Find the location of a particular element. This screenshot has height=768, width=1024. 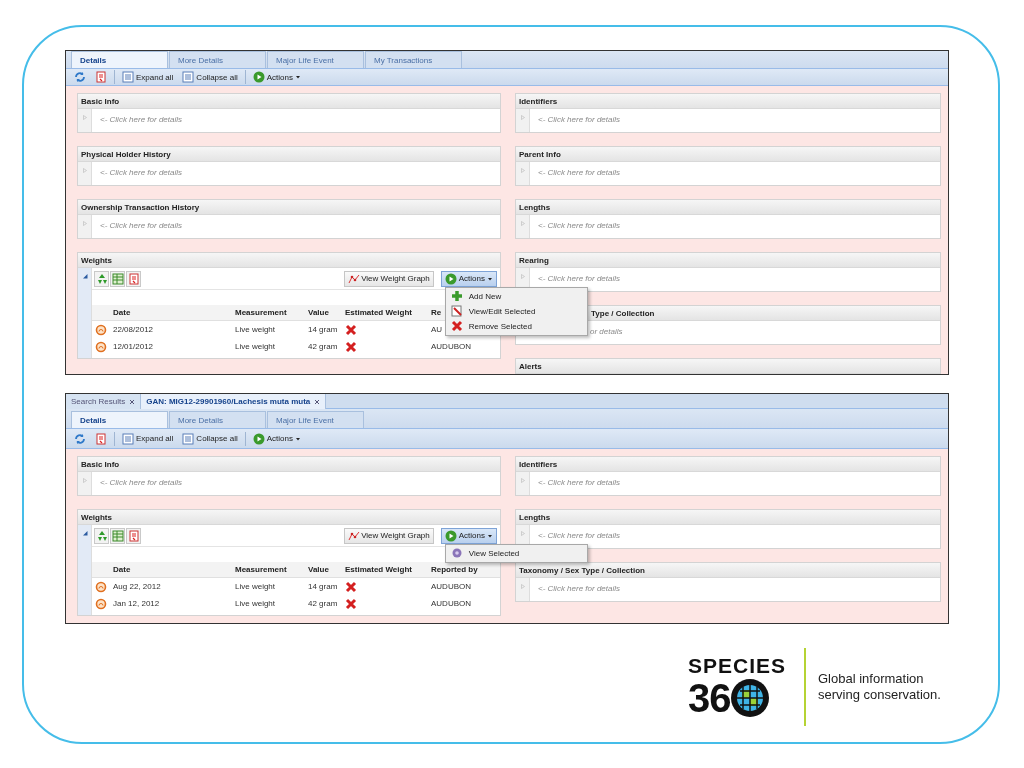

panel-title: Taxonomy / Sex Type / Collection is located at coordinates (582, 570).